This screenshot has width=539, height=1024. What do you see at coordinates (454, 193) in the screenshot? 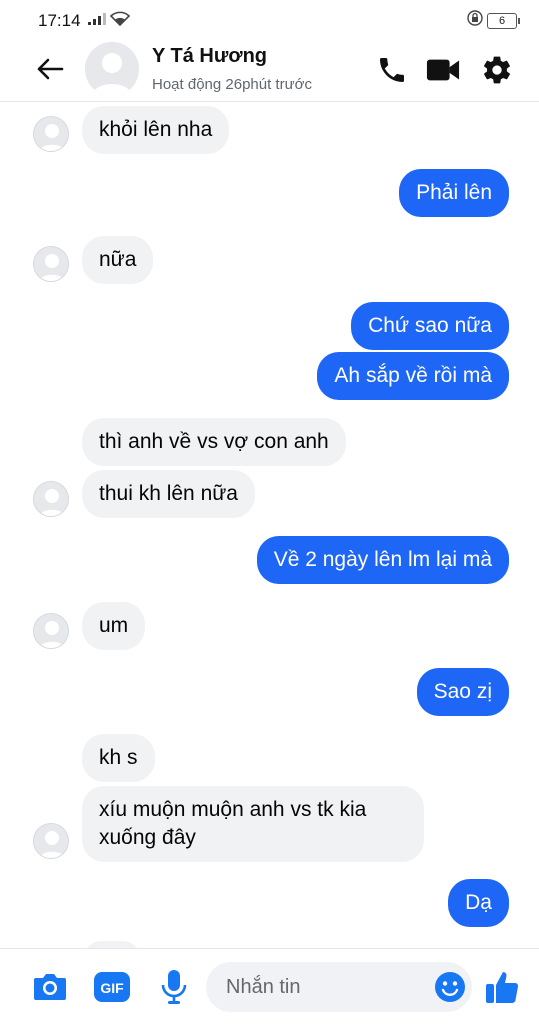
I see `message-bubble-outgoing: Phải lên` at bounding box center [454, 193].